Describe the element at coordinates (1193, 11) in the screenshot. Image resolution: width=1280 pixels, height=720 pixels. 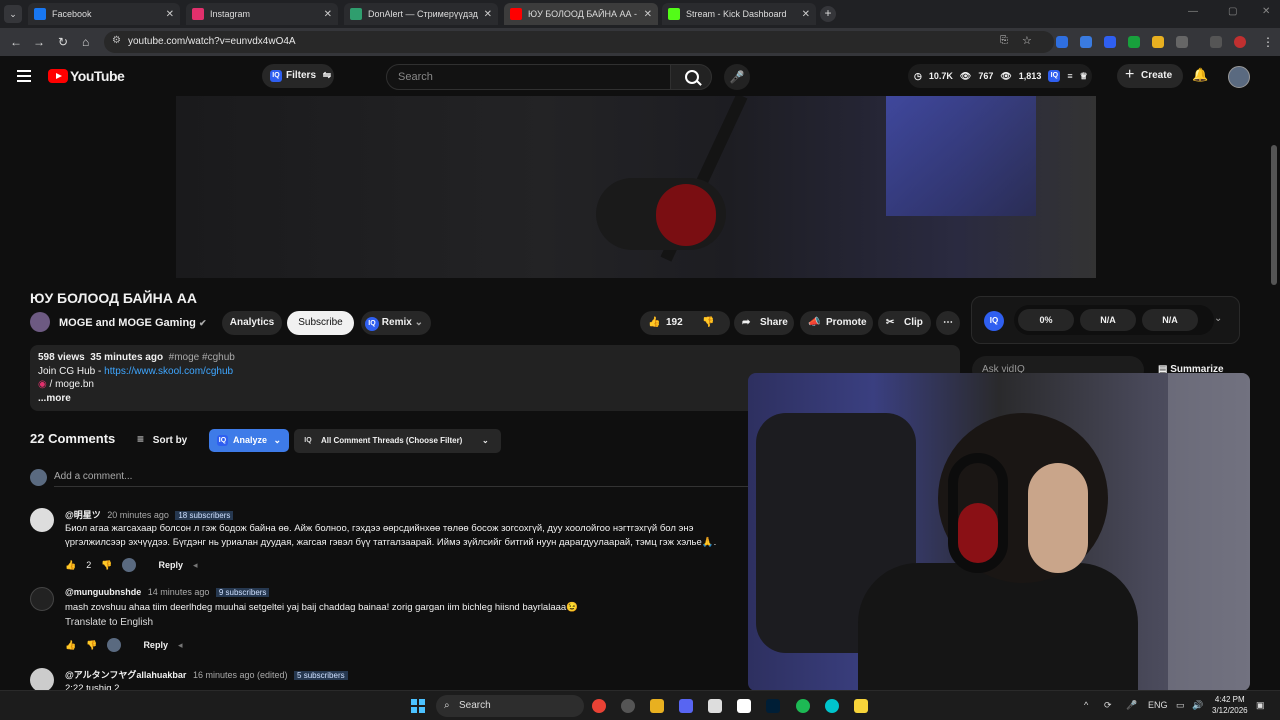
I see `minimize-icon: —` at that location.